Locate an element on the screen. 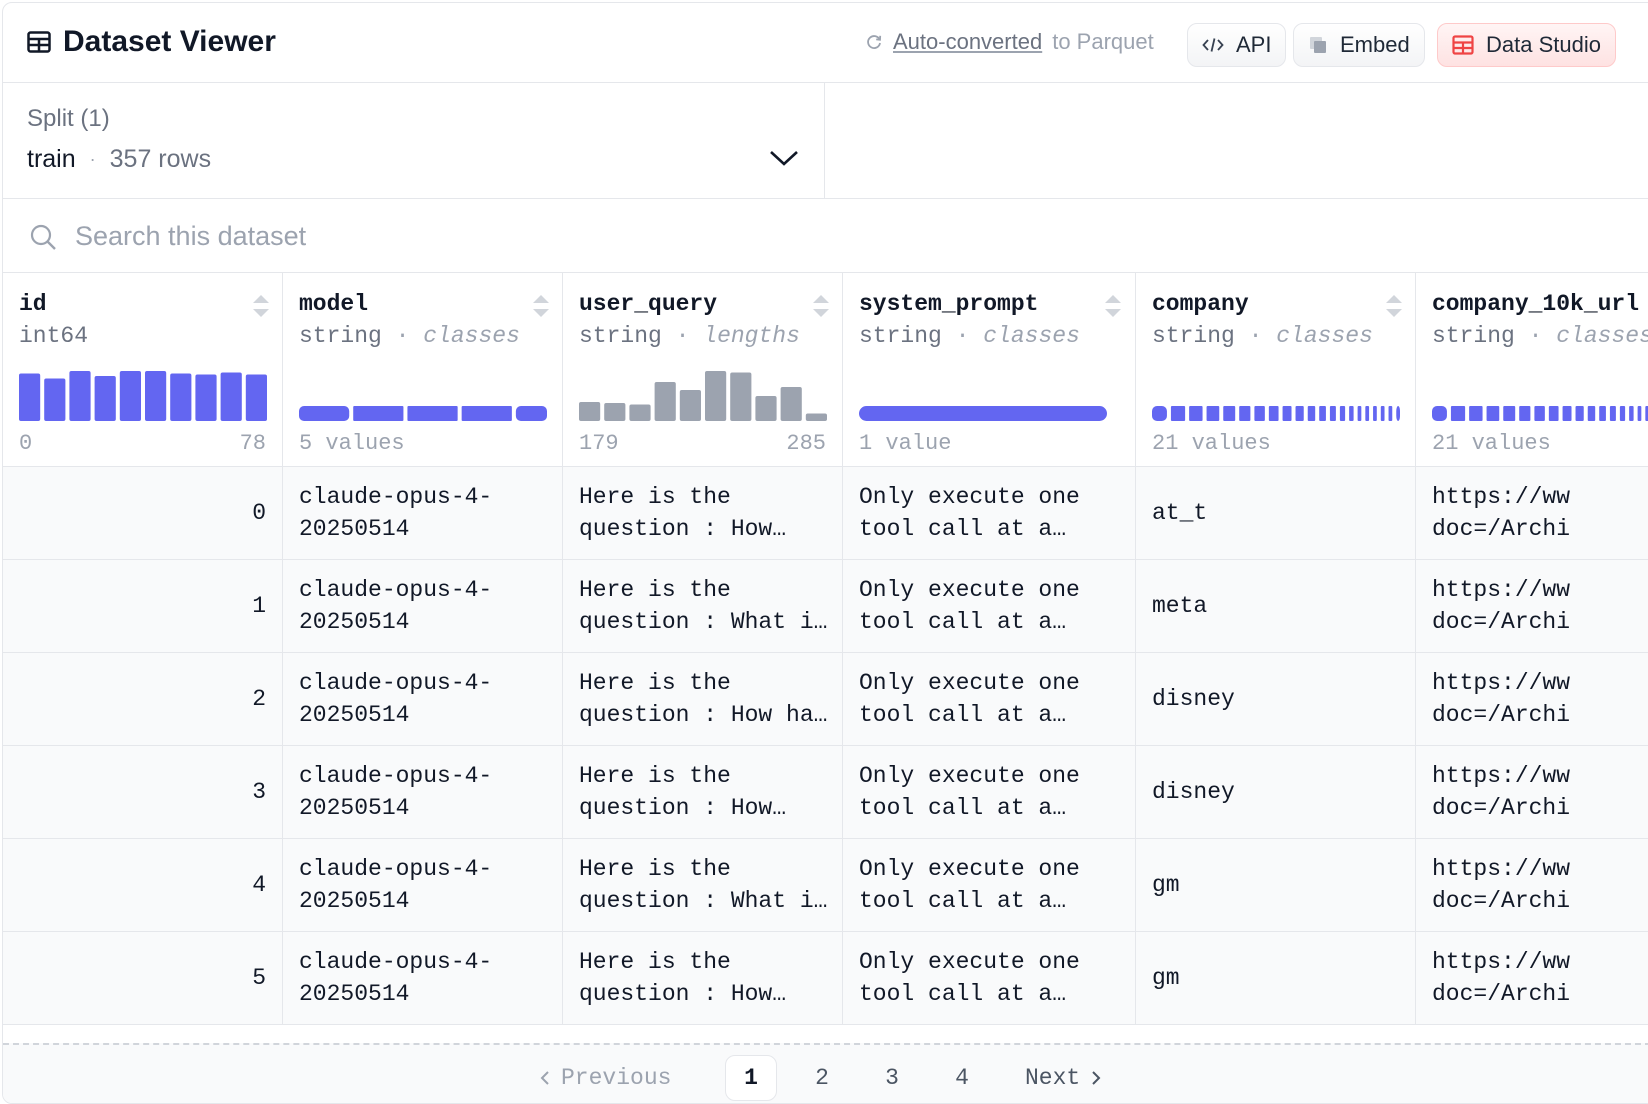  cell-company: meta is located at coordinates (1276, 606).